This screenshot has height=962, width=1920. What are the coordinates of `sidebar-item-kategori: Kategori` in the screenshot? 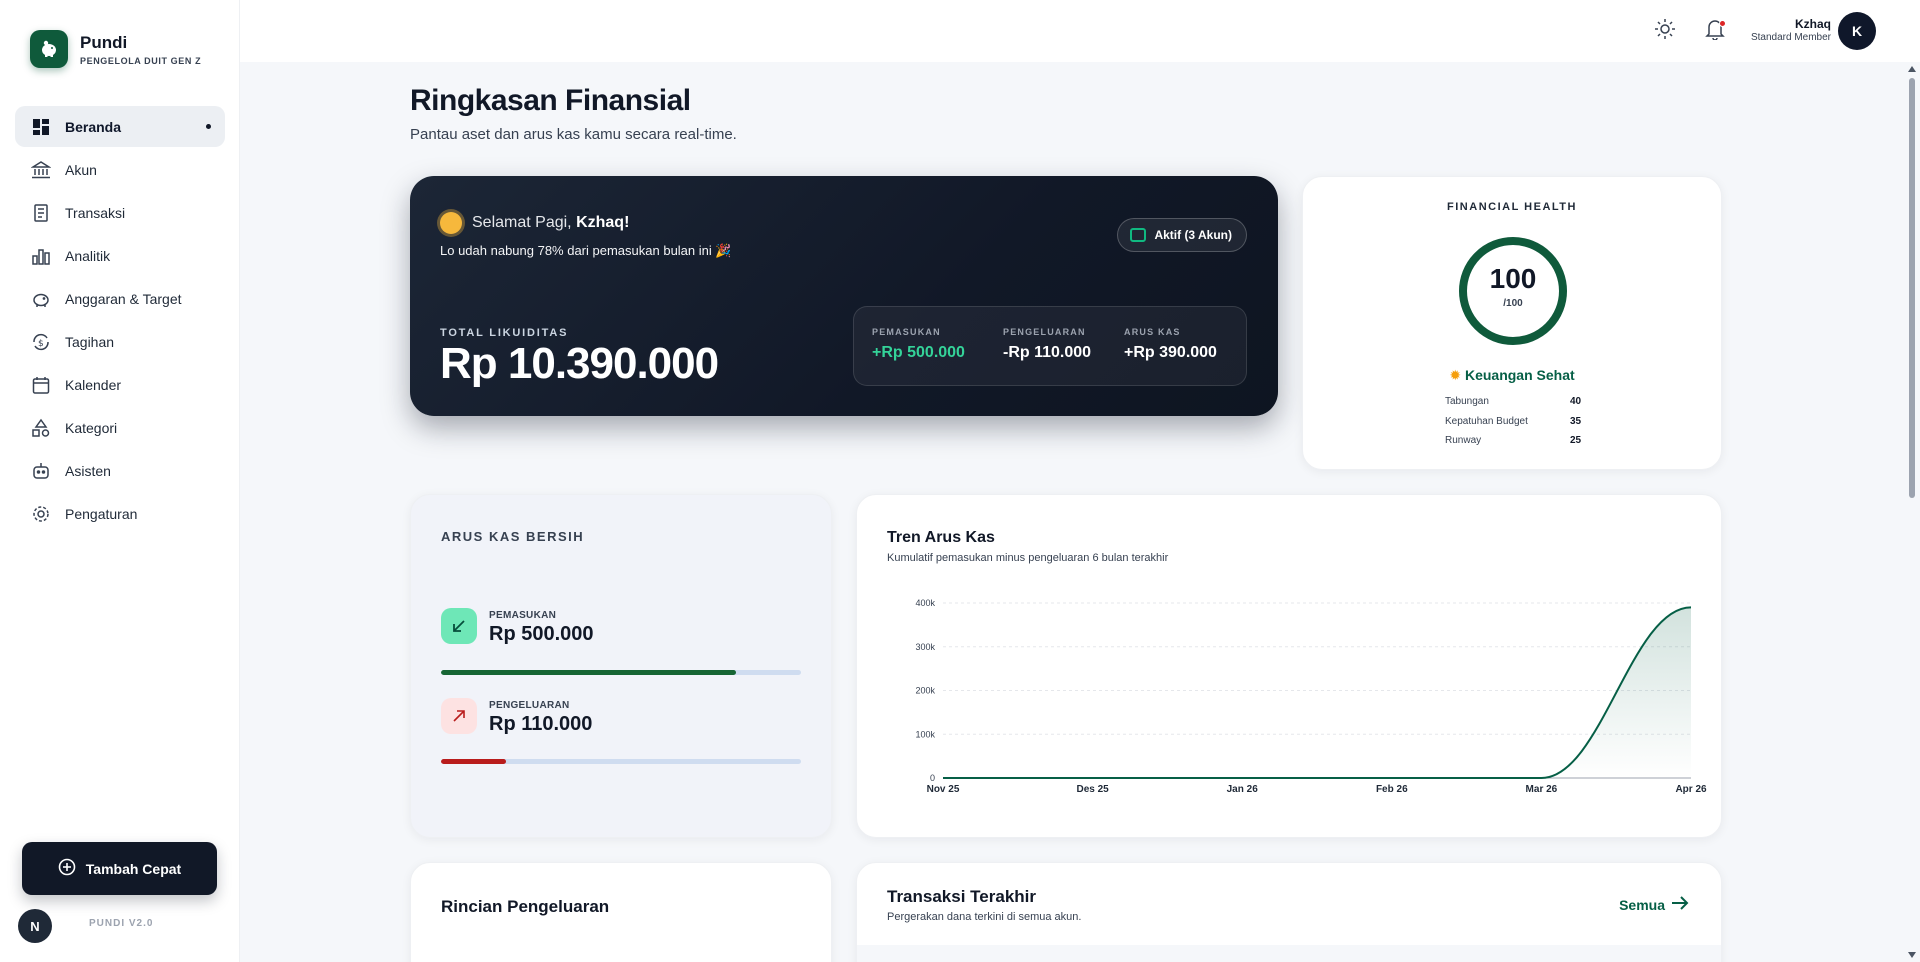 It's located at (120, 427).